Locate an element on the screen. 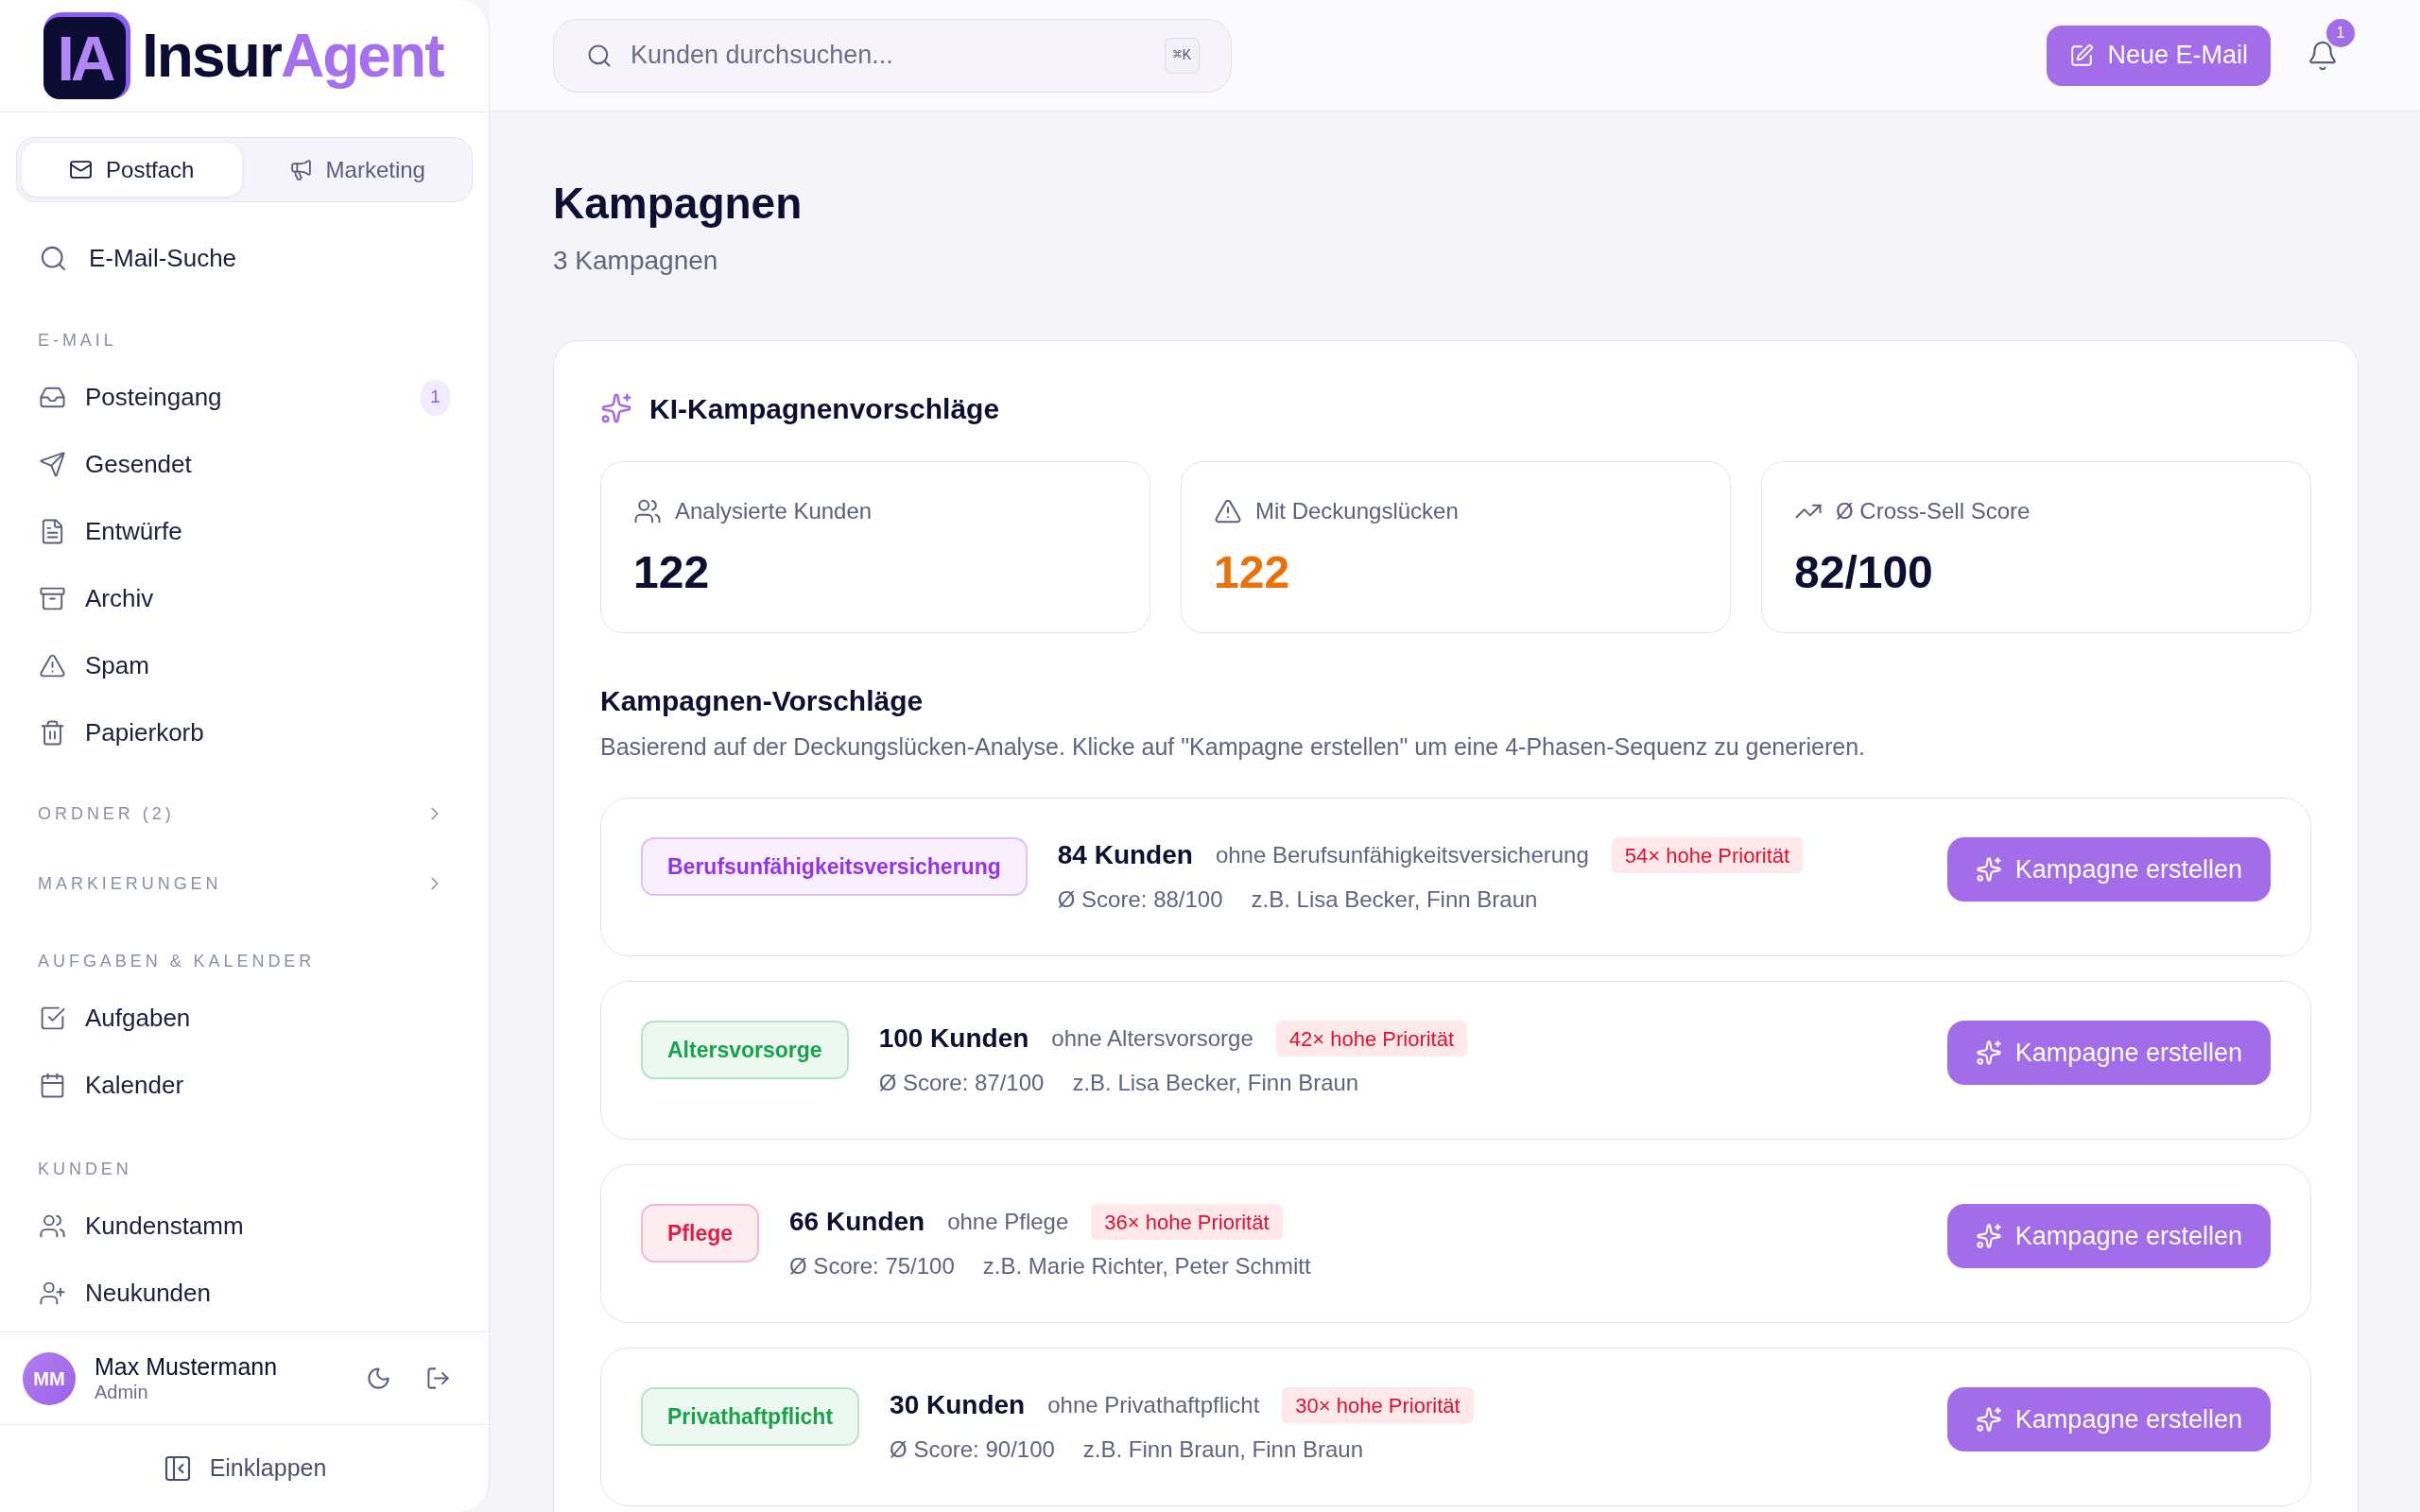  search-icon is located at coordinates (600, 55).